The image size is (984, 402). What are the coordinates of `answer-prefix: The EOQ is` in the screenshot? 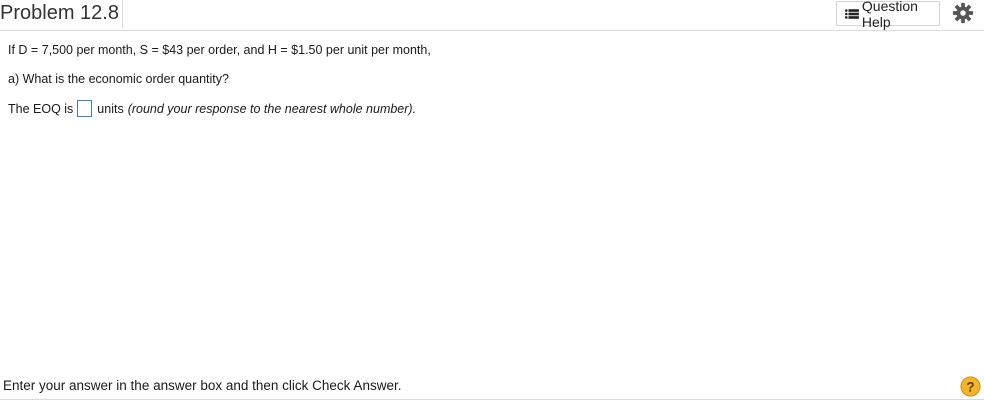 It's located at (41, 108).